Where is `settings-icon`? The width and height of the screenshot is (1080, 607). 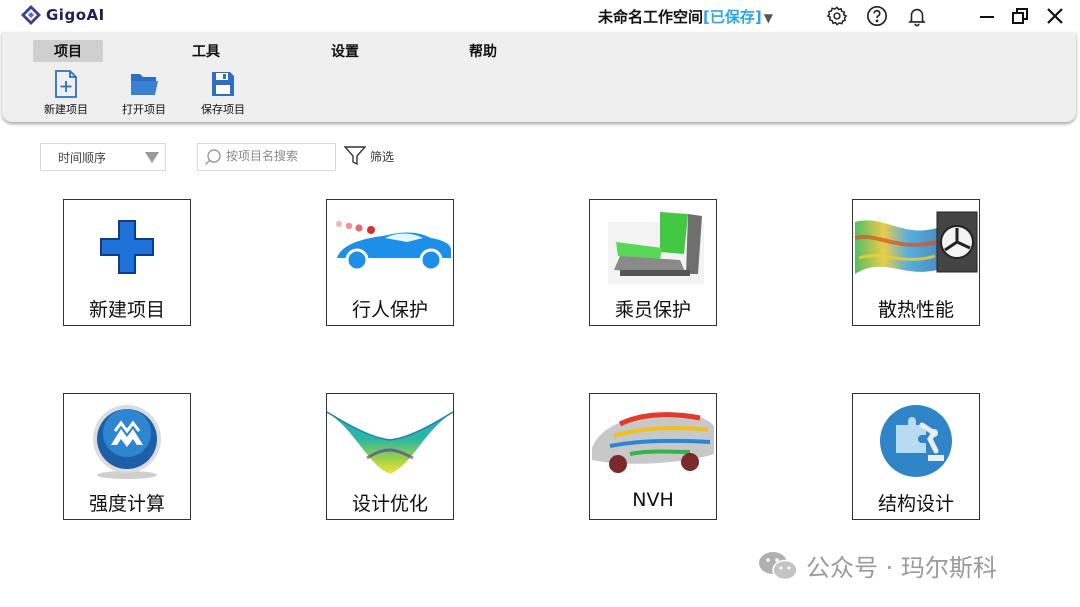 settings-icon is located at coordinates (837, 16).